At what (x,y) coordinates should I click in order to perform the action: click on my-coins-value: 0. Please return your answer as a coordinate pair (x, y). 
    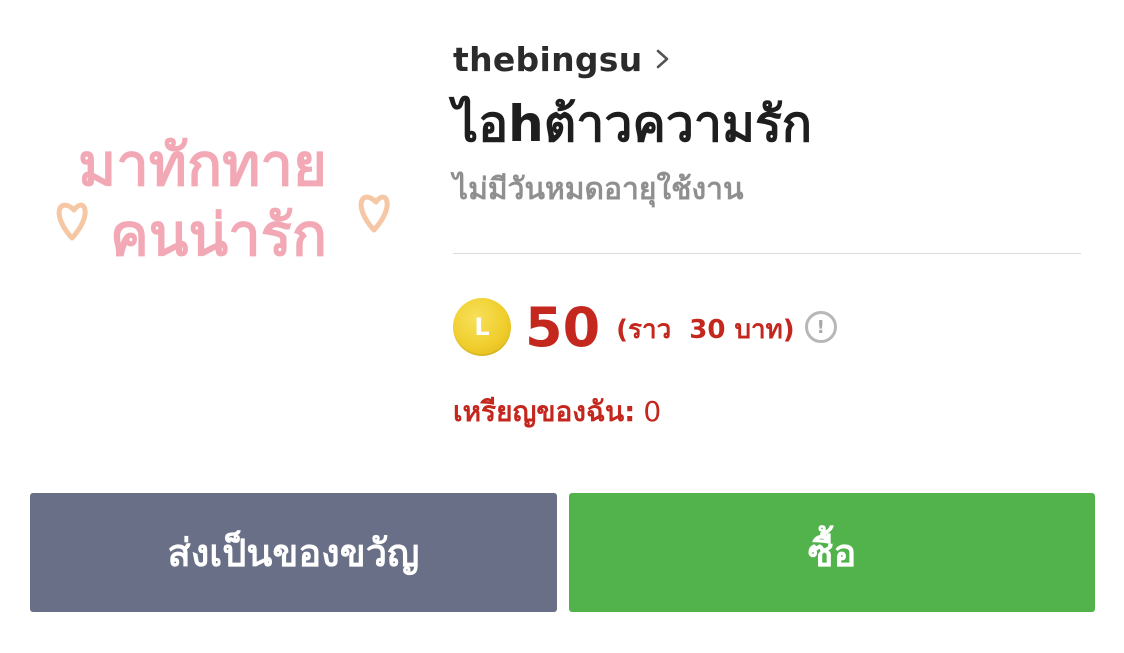
    Looking at the image, I should click on (652, 411).